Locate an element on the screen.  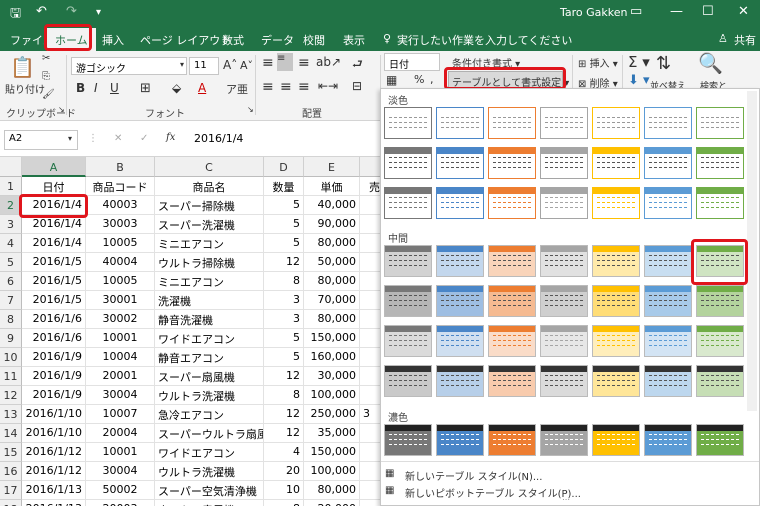
find-select-icon: 🔍 is located at coordinates (710, 63).